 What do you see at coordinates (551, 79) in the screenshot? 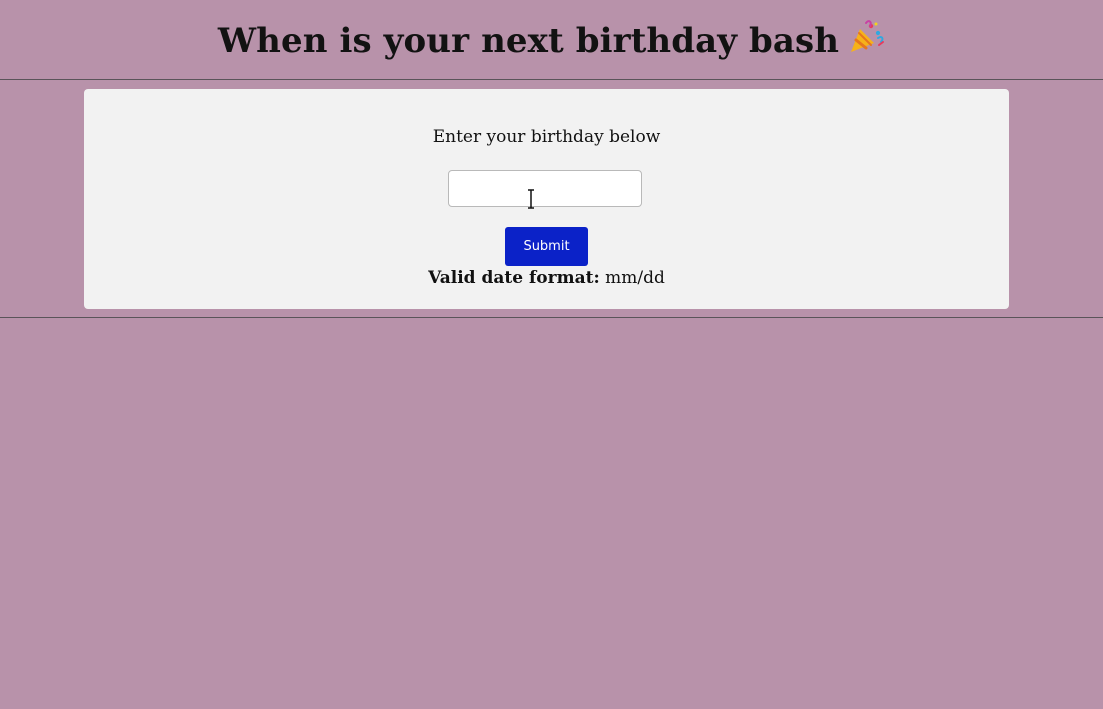
I see `top-divider` at bounding box center [551, 79].